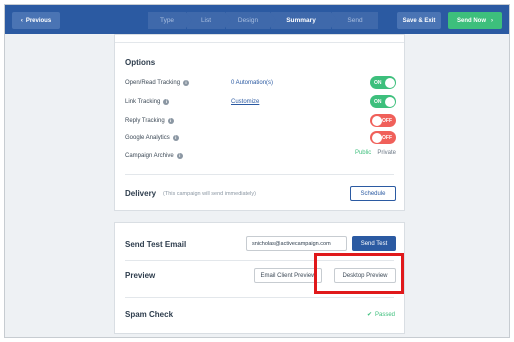 The image size is (514, 342). What do you see at coordinates (260, 155) in the screenshot?
I see `campaign-archive-row: Campaign Archive i Public Private` at bounding box center [260, 155].